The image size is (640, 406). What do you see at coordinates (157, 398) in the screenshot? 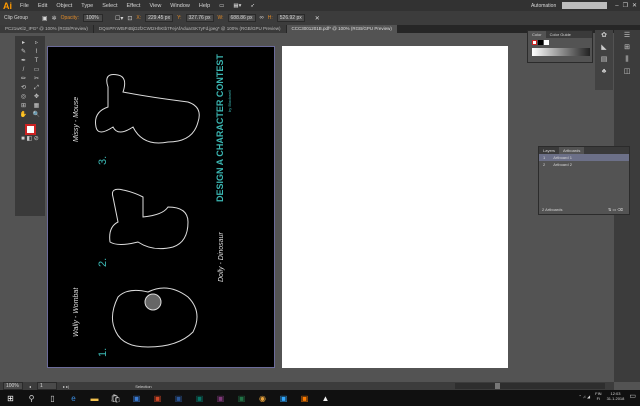
I see `powerpoint-icon: ▣` at bounding box center [157, 398].